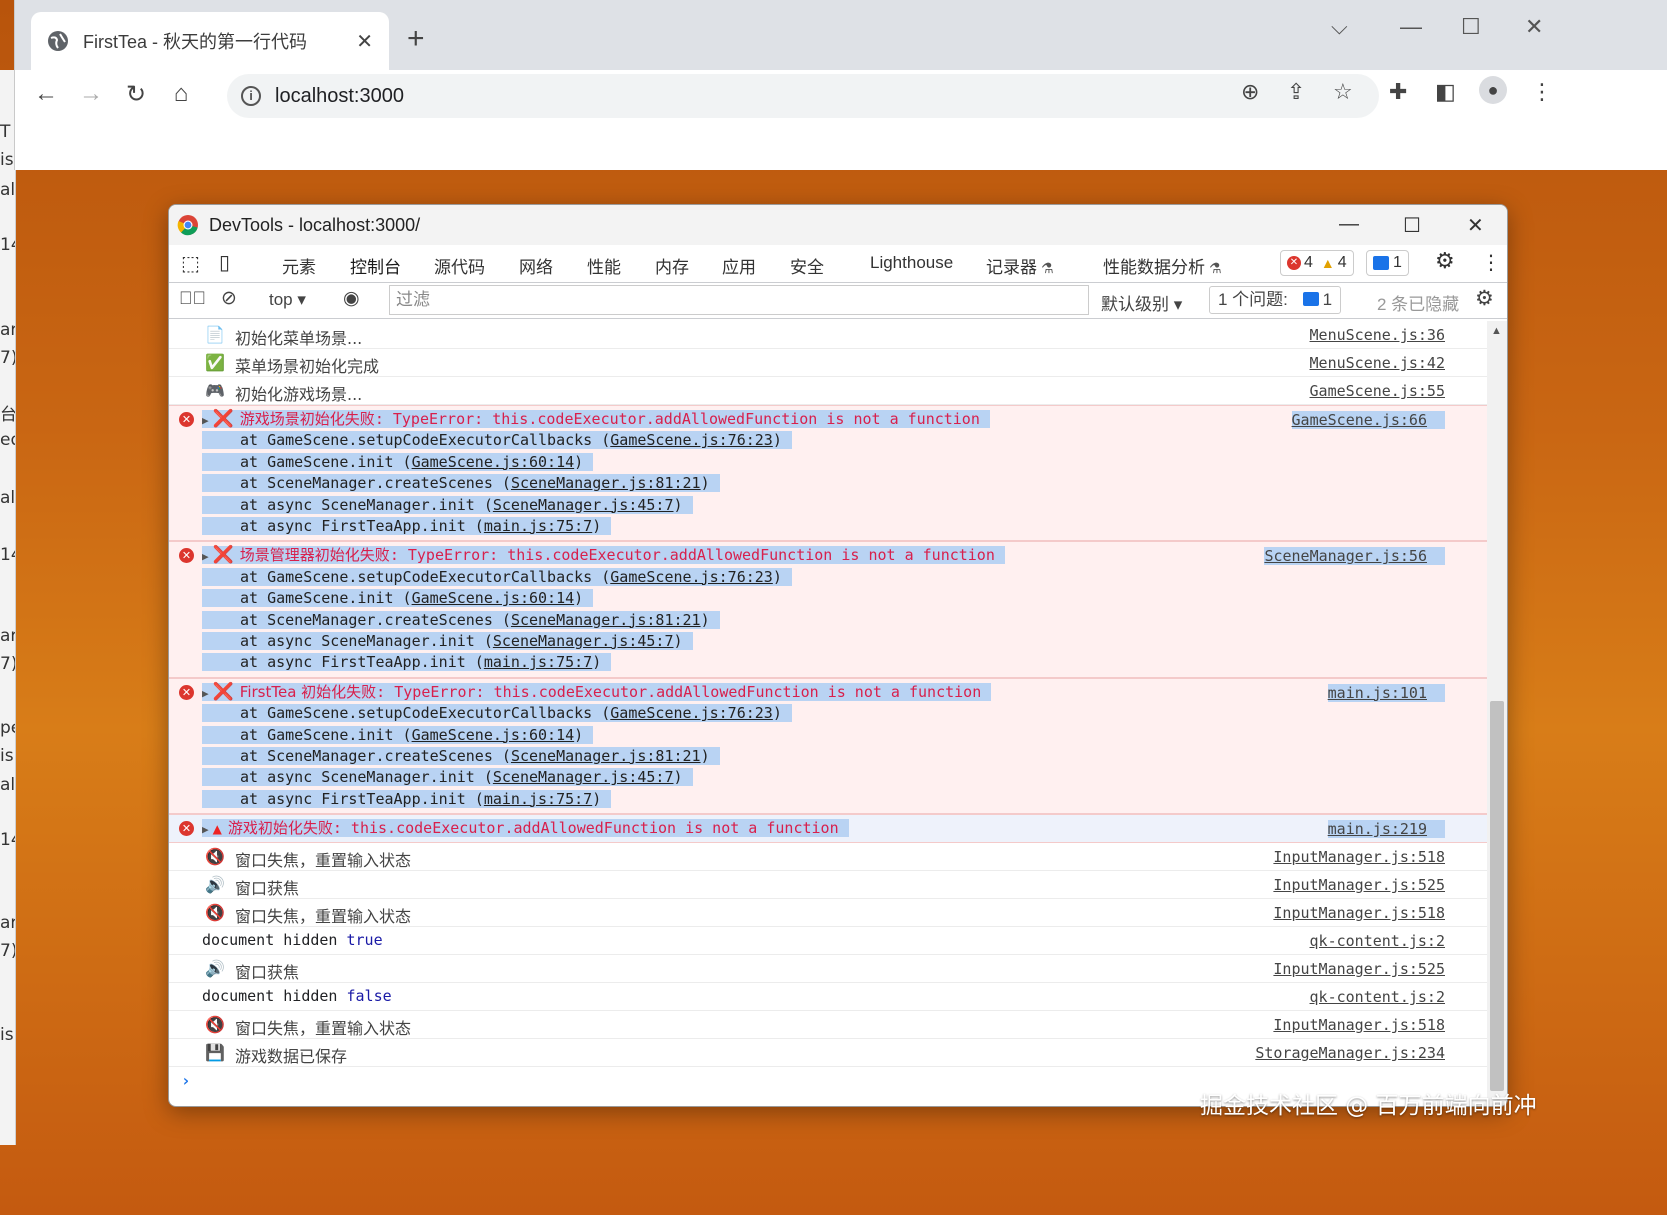 The height and width of the screenshot is (1215, 1667). What do you see at coordinates (267, 971) in the screenshot?
I see `log-message: 窗口获焦` at bounding box center [267, 971].